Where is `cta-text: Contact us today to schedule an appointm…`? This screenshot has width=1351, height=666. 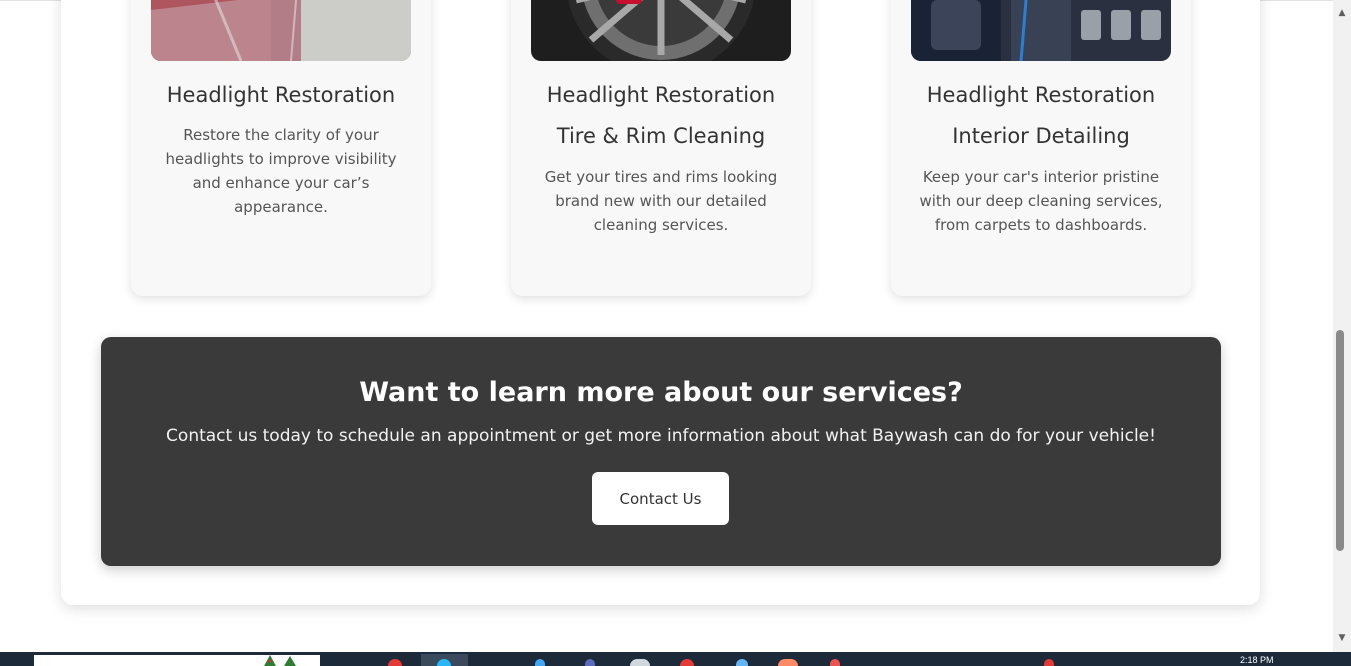
cta-text: Contact us today to schedule an appointm… is located at coordinates (661, 436).